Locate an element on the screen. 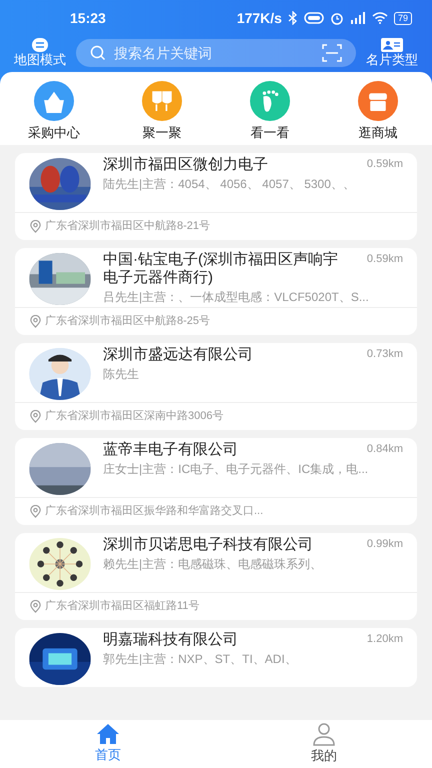 The height and width of the screenshot is (768, 432). address: 广东省深圳市福田区中航路8-21号 is located at coordinates (127, 226).